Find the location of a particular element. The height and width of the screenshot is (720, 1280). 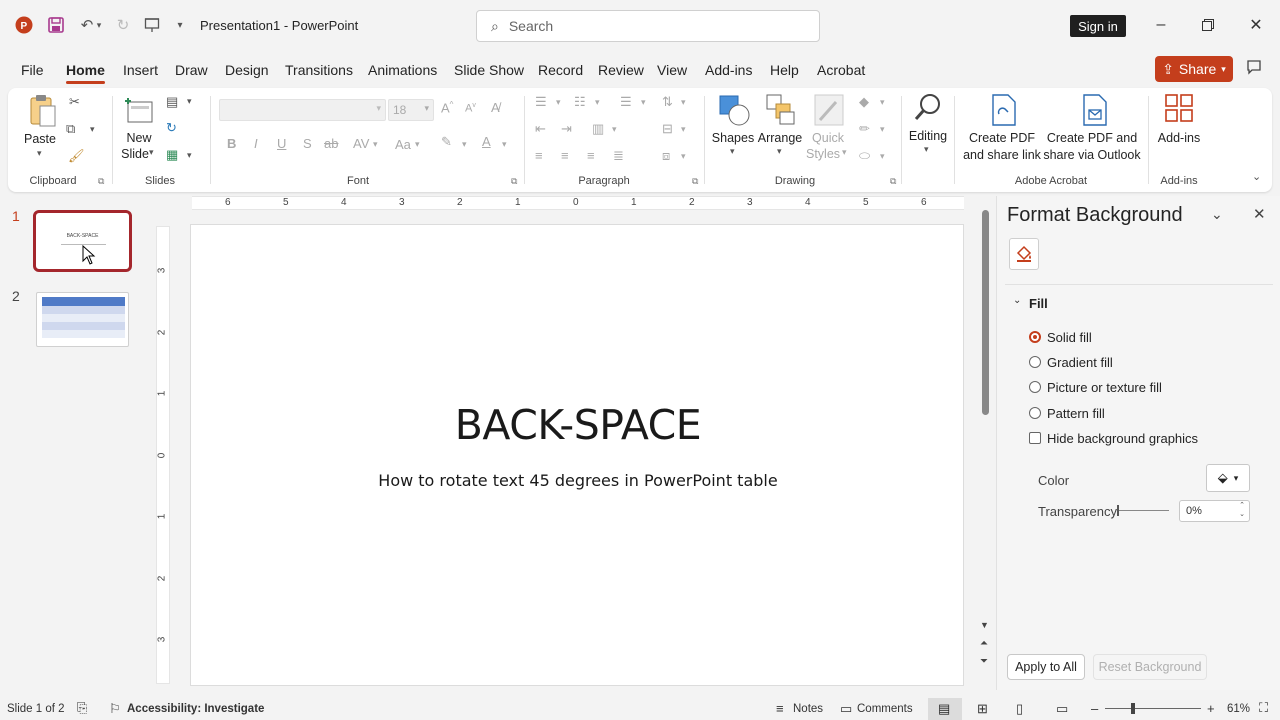

tab-slide-show: Slide Show is located at coordinates (489, 70).